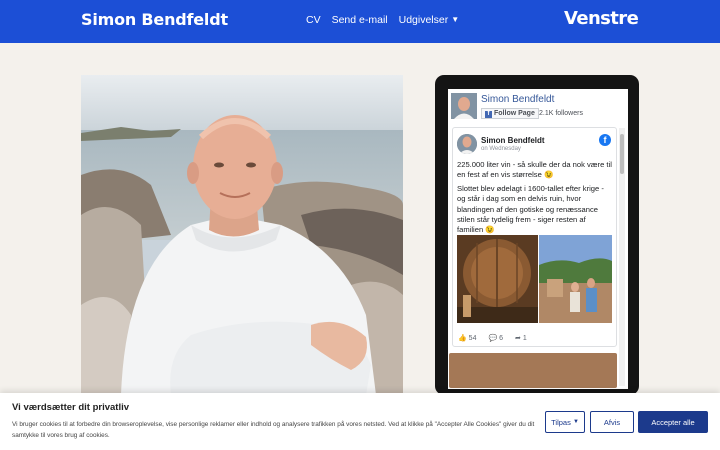  Describe the element at coordinates (517, 99) in the screenshot. I see `facebook-page-name: Simon Bendfeldt` at that location.